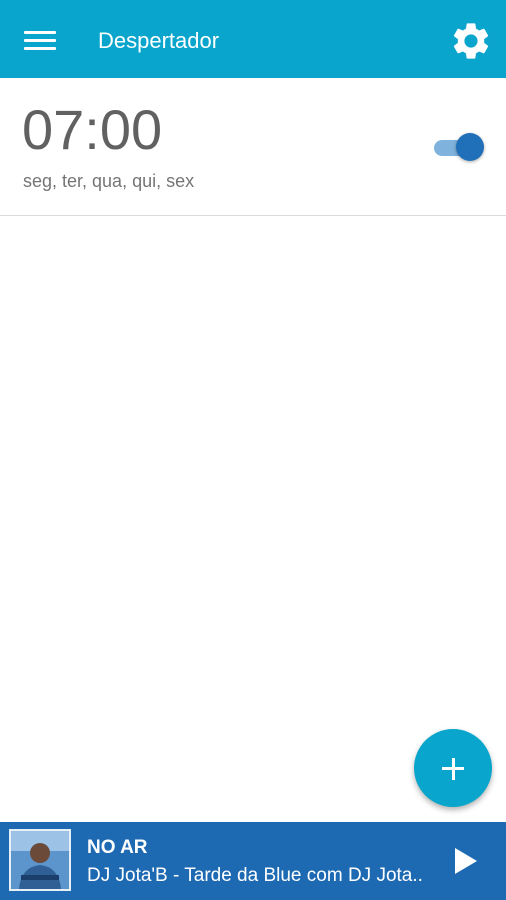 This screenshot has width=506, height=900. What do you see at coordinates (40, 32) in the screenshot?
I see `hamburger-menu-icon` at bounding box center [40, 32].